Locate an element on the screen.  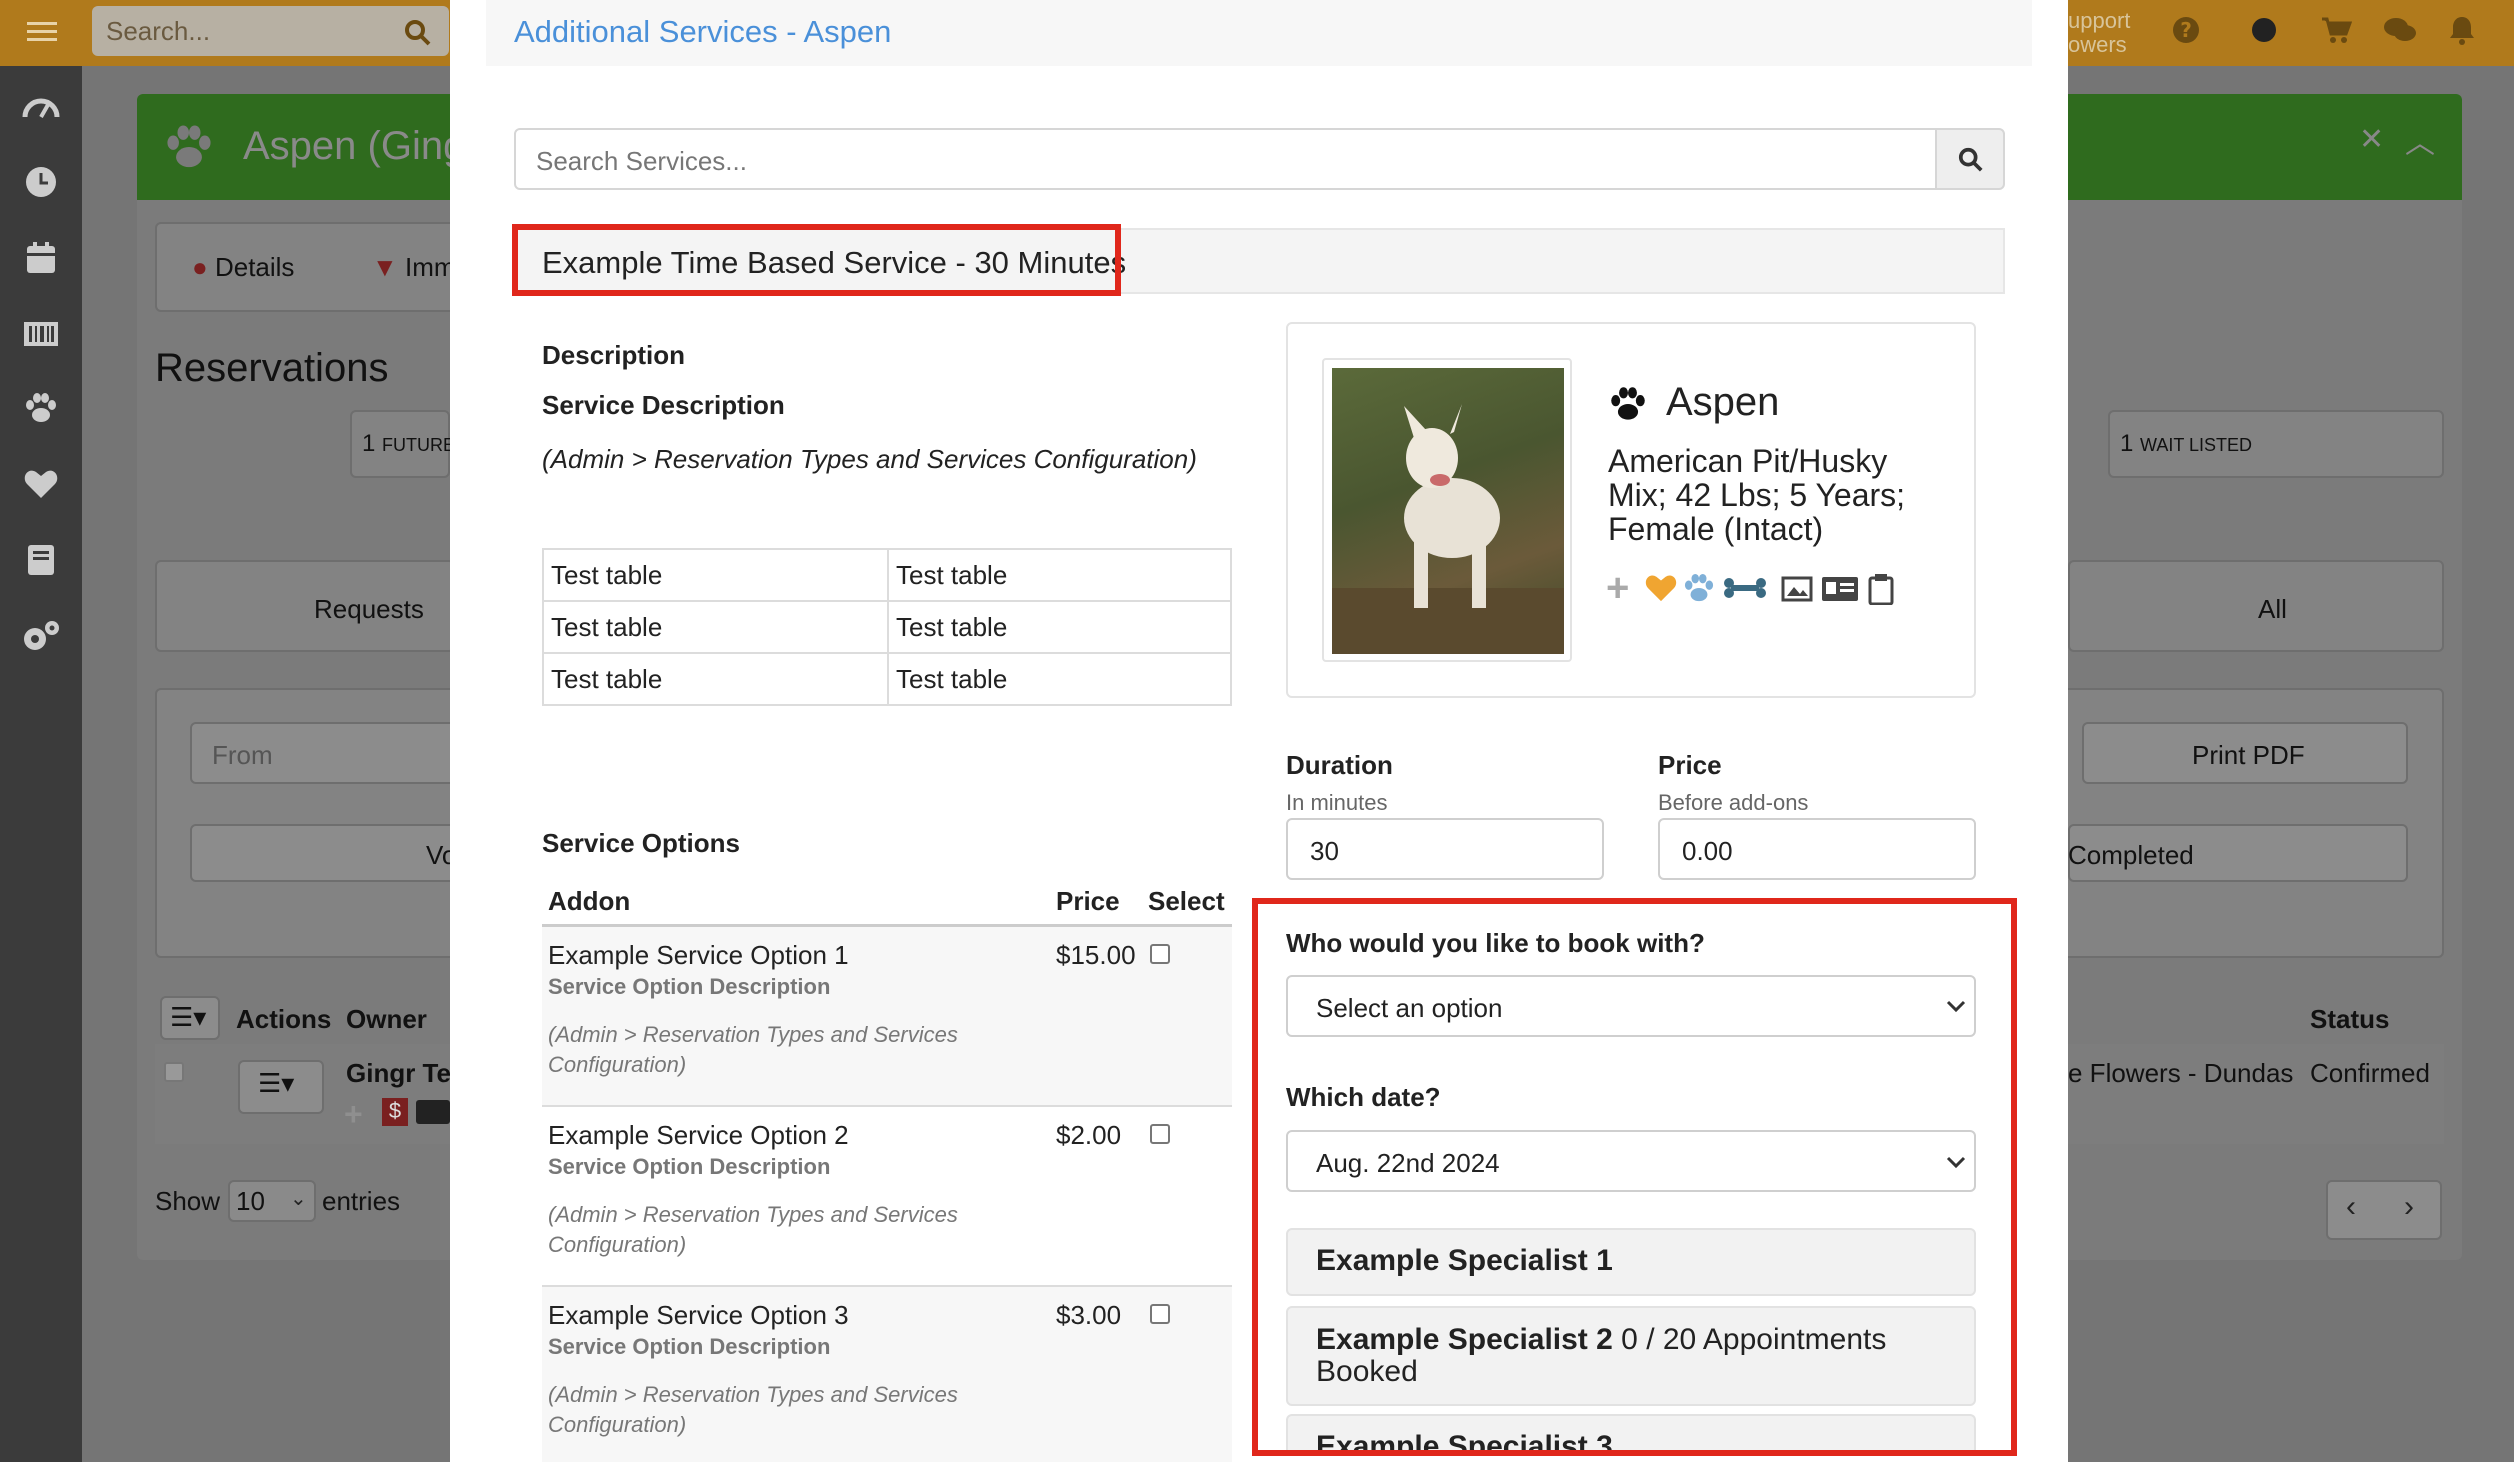
close-icon: ✕ is located at coordinates (2371, 139).